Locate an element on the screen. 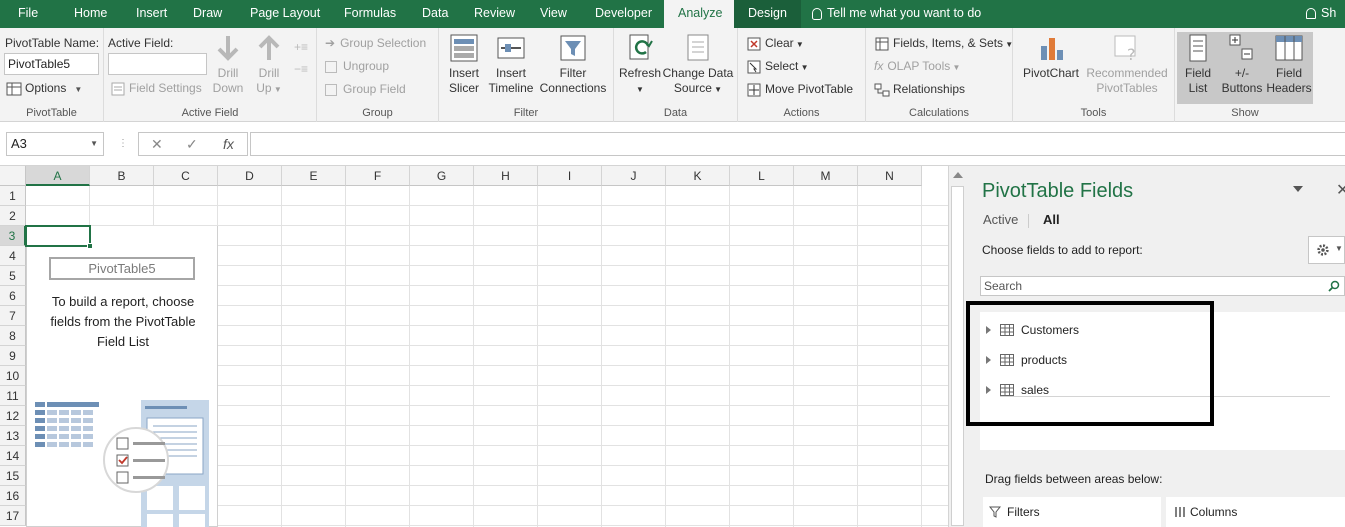  options-button: Options ▼ is located at coordinates (44, 89).